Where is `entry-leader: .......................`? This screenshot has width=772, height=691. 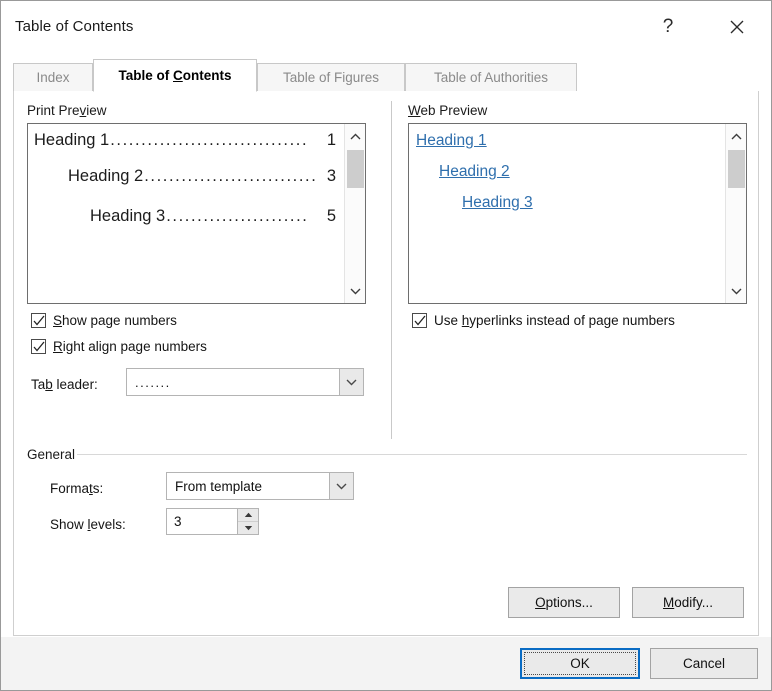
entry-leader: ....................... is located at coordinates (237, 216).